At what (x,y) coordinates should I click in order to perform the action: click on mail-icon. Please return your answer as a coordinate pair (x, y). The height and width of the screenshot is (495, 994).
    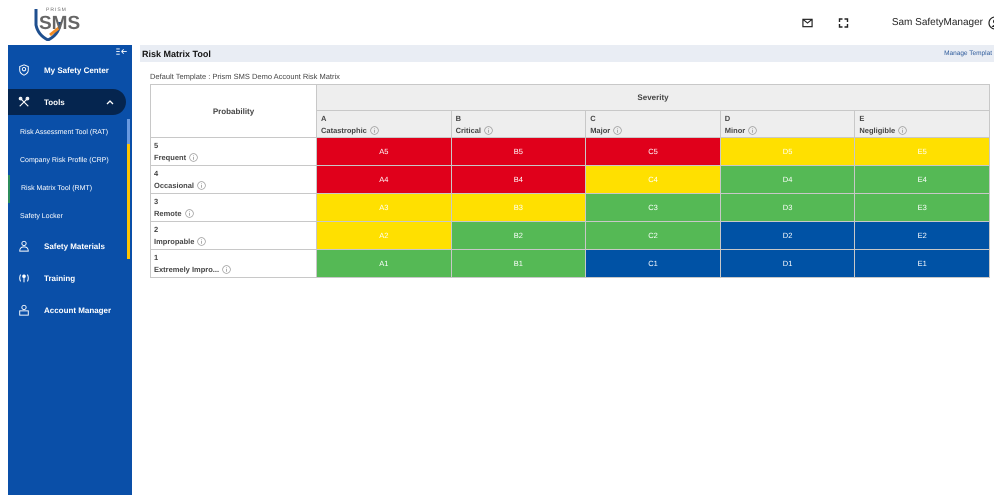
    Looking at the image, I should click on (807, 23).